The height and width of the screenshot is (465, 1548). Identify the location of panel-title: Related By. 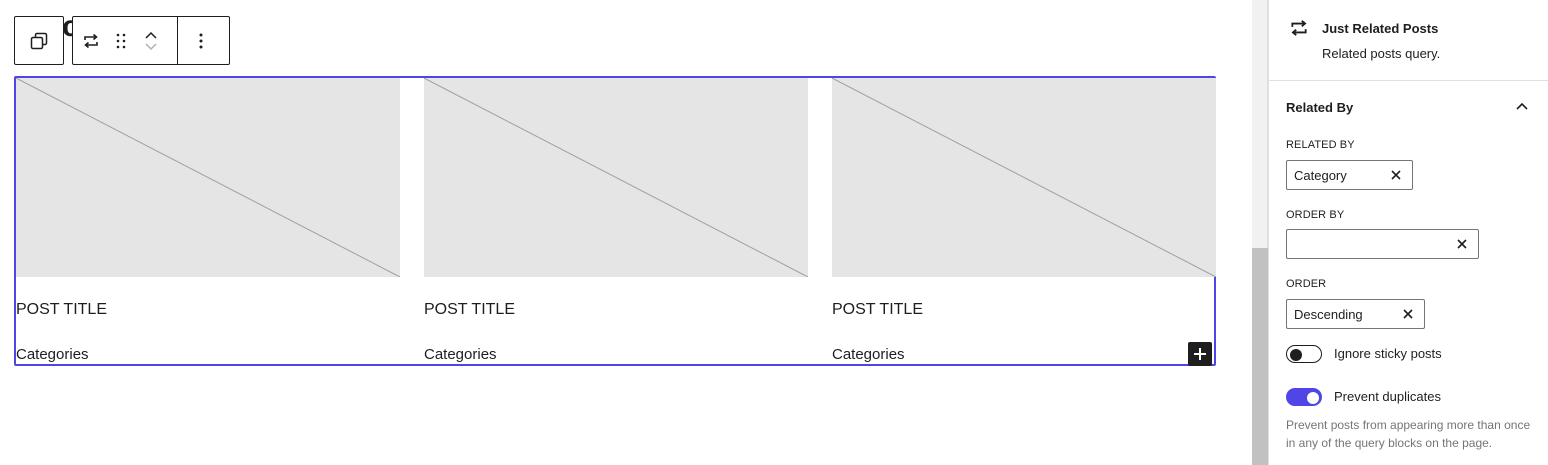
(1320, 107).